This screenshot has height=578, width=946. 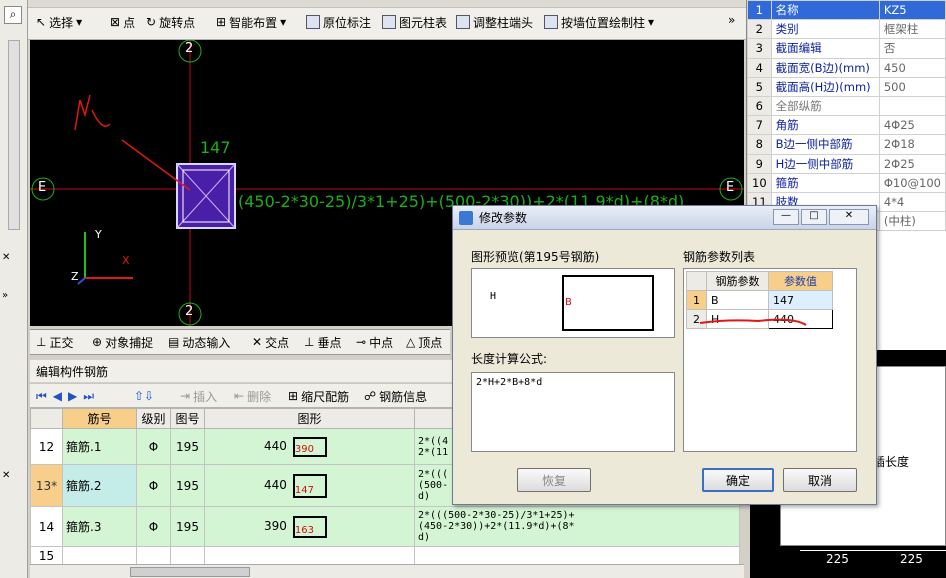 I want to click on property-row: 6 全部纵筋, so click(x=846, y=106).